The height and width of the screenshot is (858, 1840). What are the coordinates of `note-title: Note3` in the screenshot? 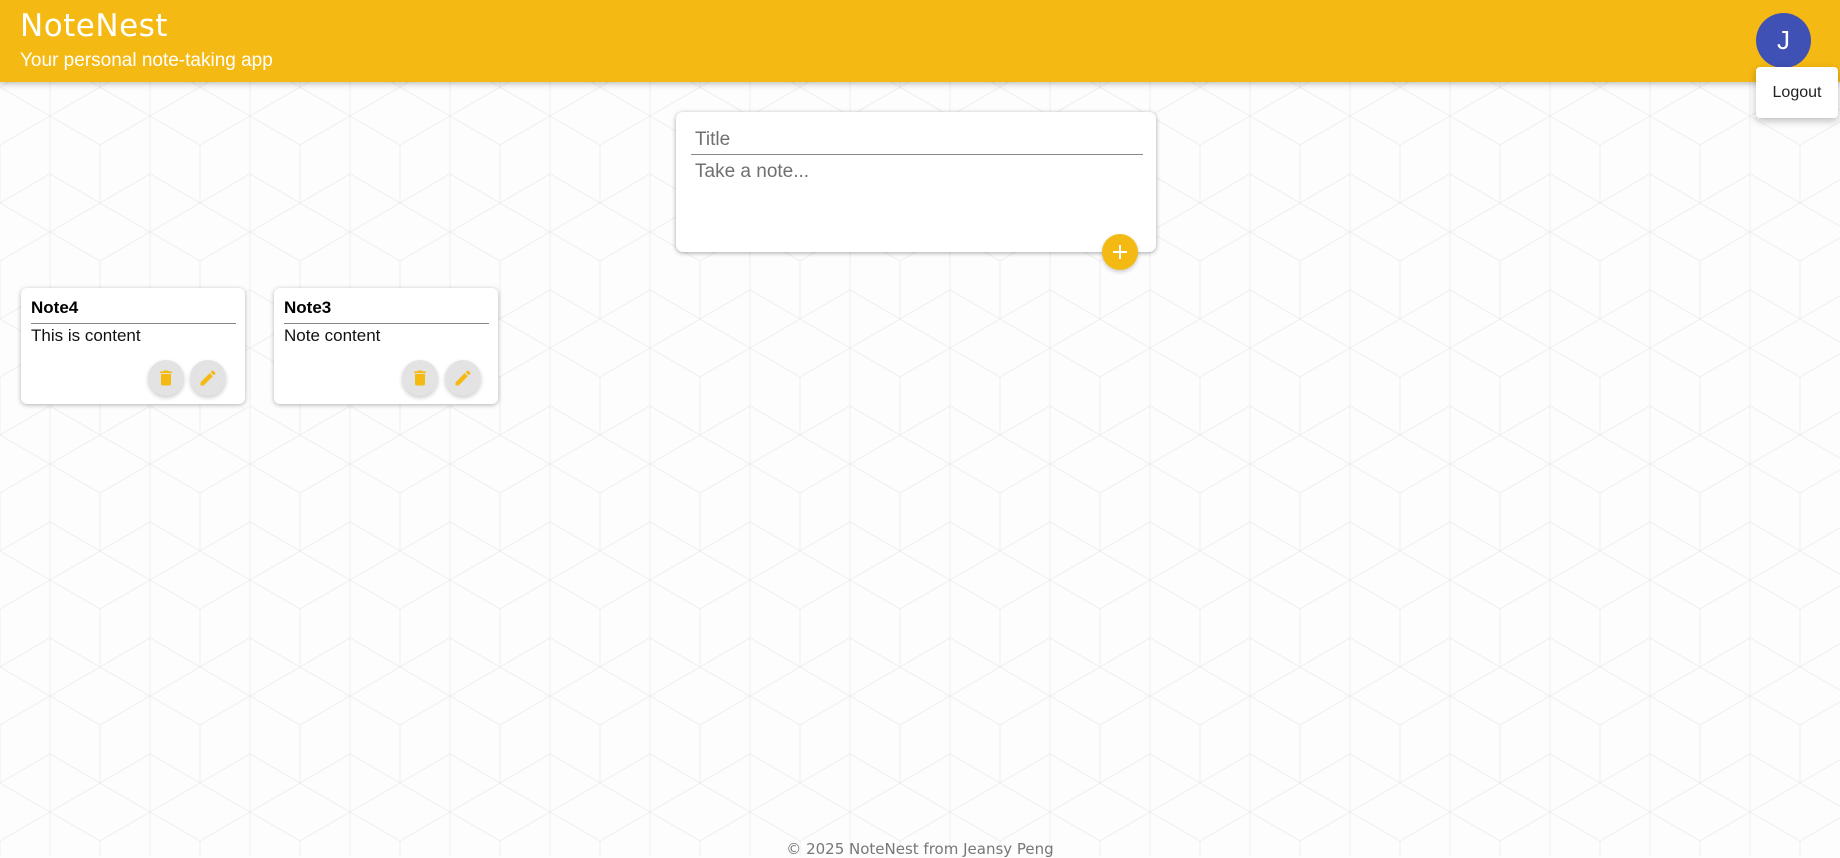 It's located at (386, 311).